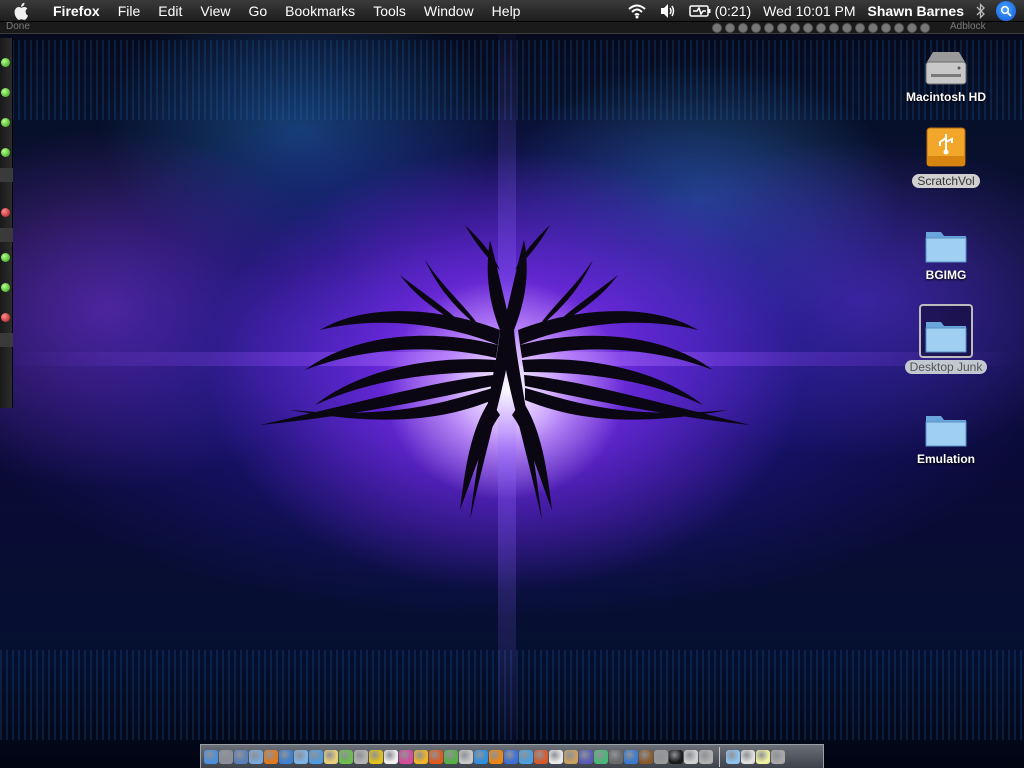 This screenshot has height=768, width=1024. Describe the element at coordinates (436, 756) in the screenshot. I see `dock-icon-transmit` at that location.